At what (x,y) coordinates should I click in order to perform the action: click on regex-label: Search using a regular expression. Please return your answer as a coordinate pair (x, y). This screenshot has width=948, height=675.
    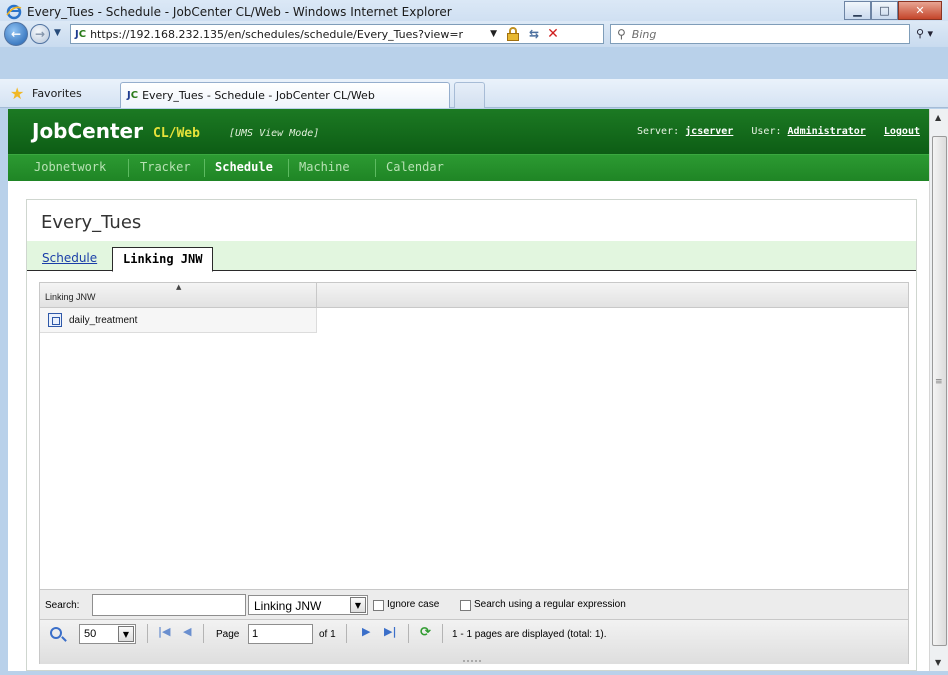
    Looking at the image, I should click on (550, 604).